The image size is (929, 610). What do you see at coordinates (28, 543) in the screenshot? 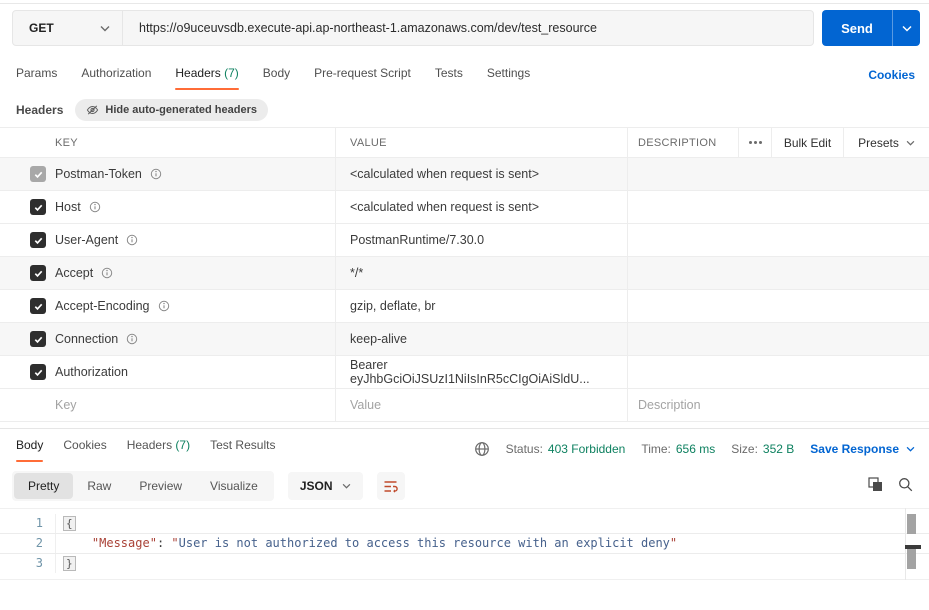
I see `line-number: 2` at bounding box center [28, 543].